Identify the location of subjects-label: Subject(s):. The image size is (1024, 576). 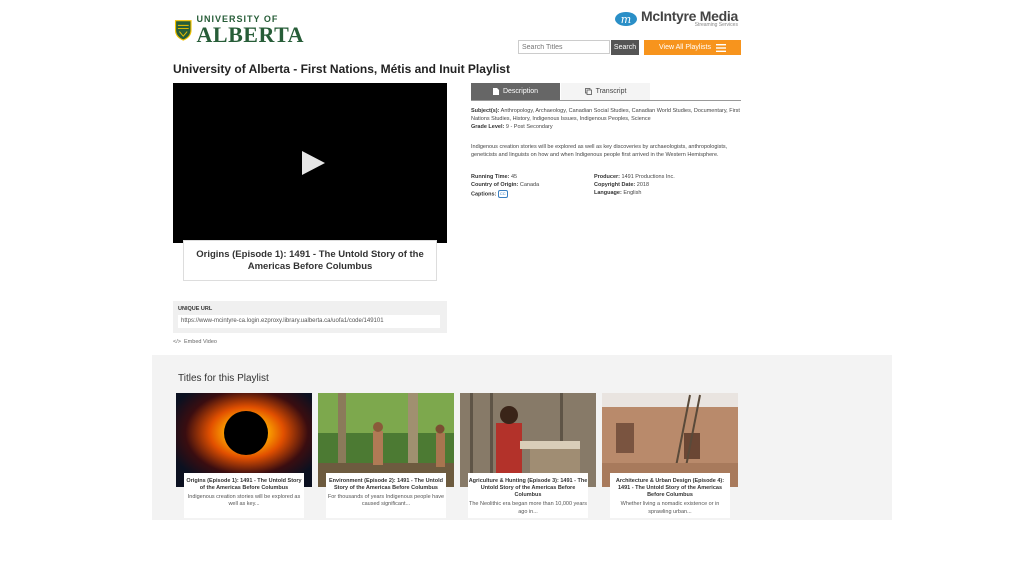
(485, 111).